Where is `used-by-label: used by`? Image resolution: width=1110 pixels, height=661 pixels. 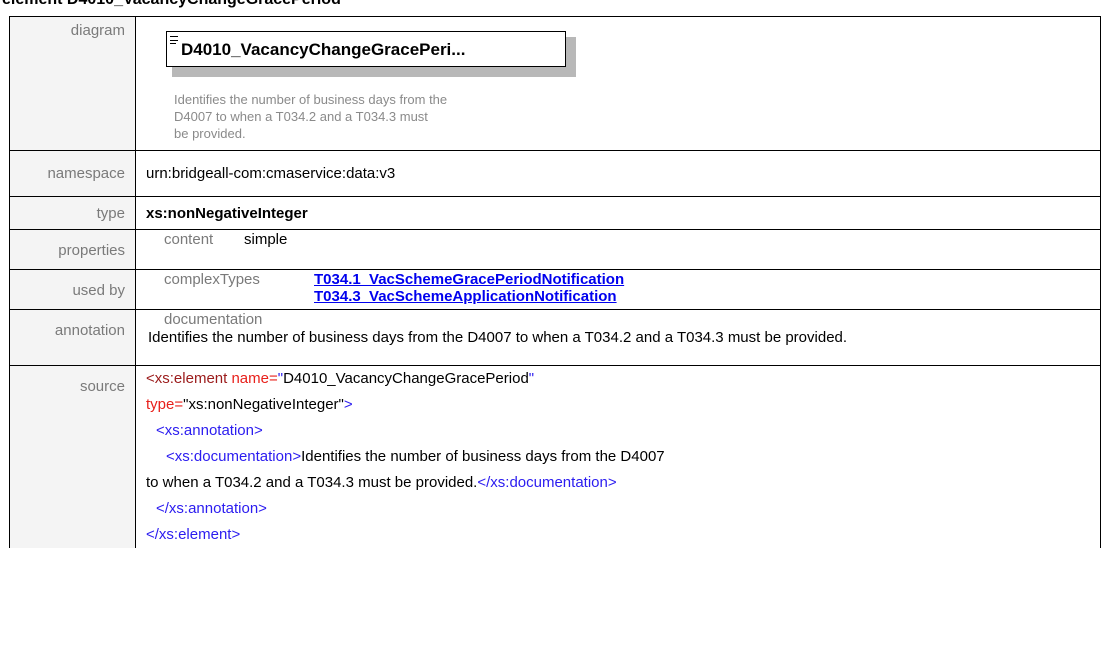
used-by-label: used by is located at coordinates (72, 289).